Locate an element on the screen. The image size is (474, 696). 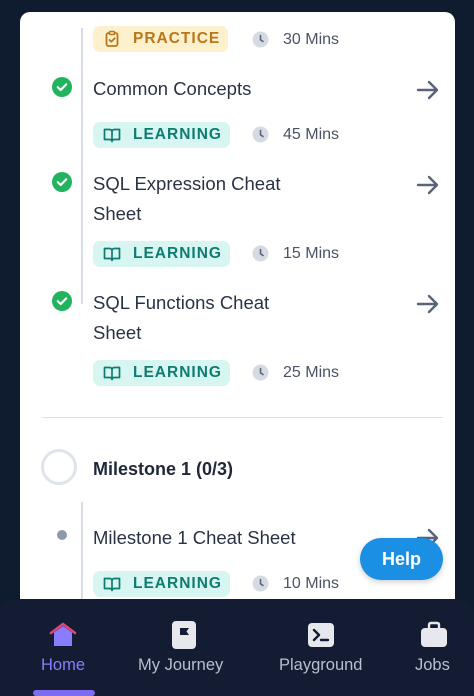
nav-label: Playground is located at coordinates (321, 665).